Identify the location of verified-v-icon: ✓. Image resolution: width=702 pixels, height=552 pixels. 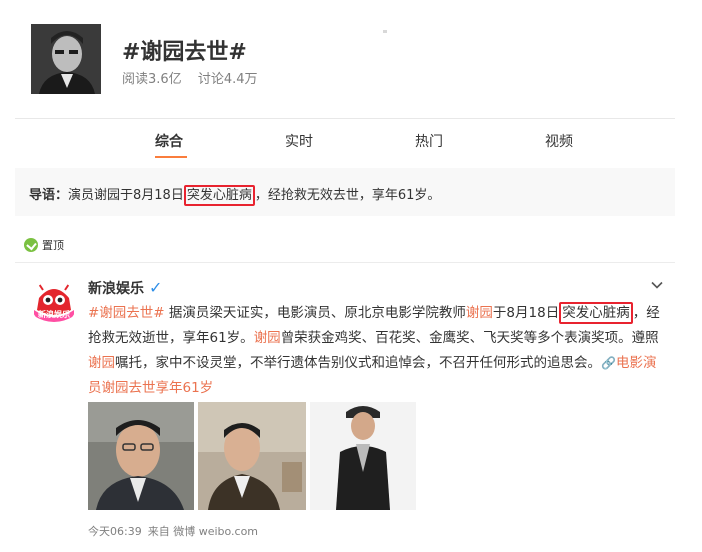
(156, 287).